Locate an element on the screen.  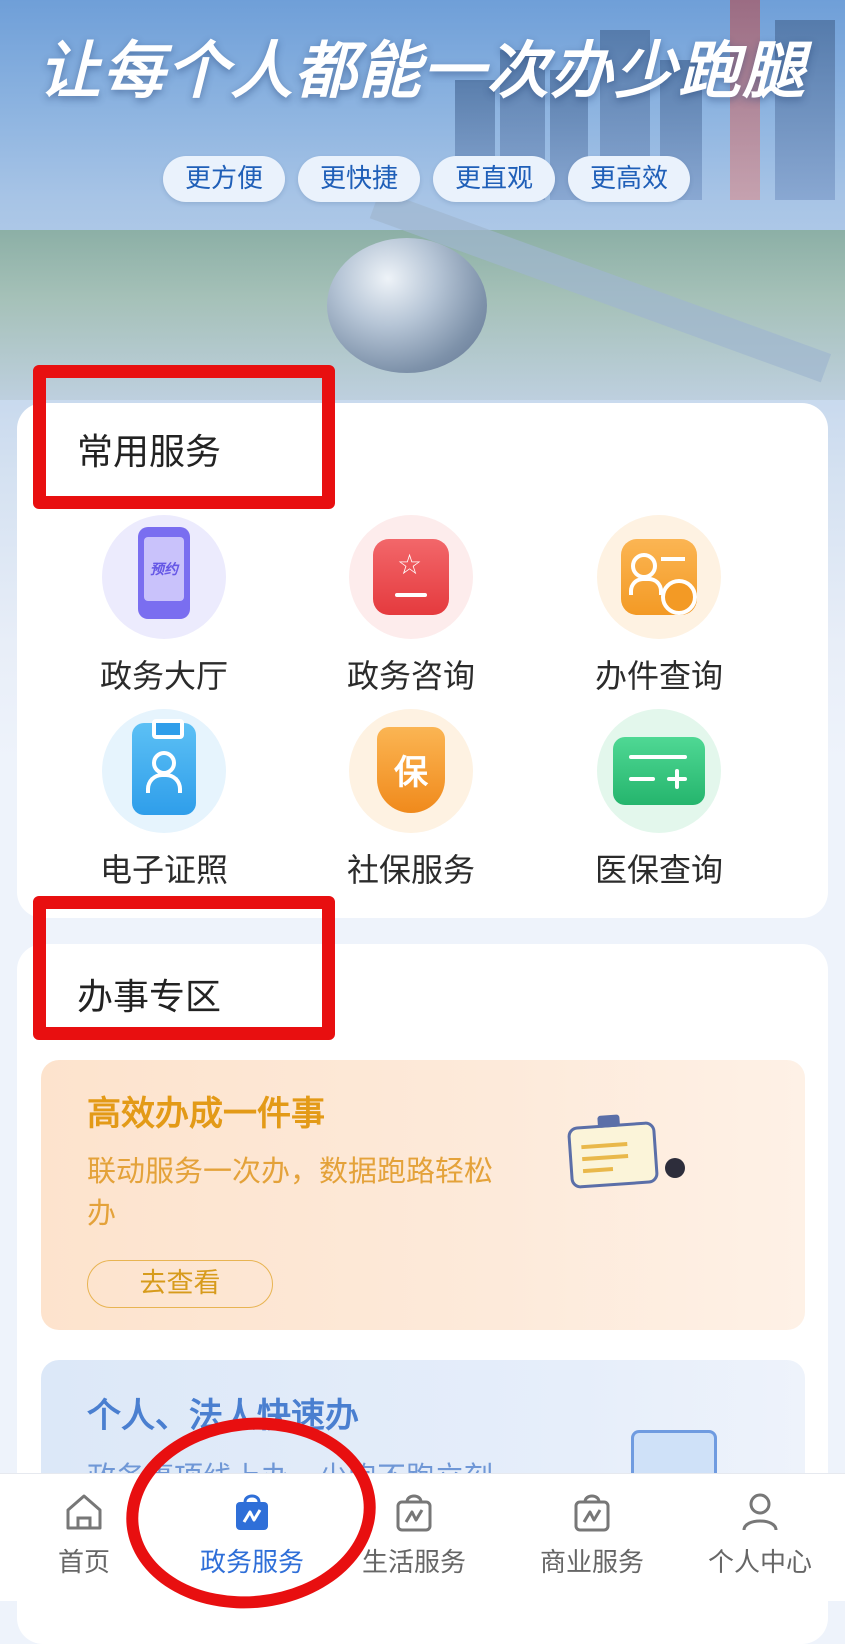
efficient-service-panel: 高效办成一件事 联动服务一次办，数据跑路轻松 办 去查看 is located at coordinates (423, 1195).